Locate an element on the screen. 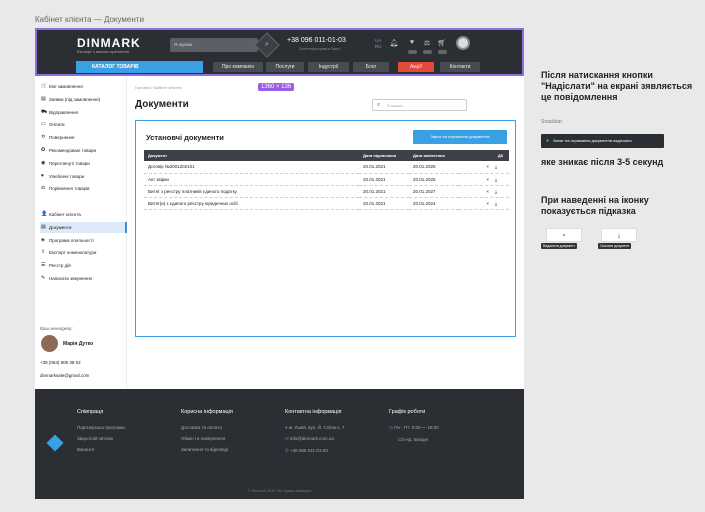  export-icon: ⇪ is located at coordinates (43, 252).